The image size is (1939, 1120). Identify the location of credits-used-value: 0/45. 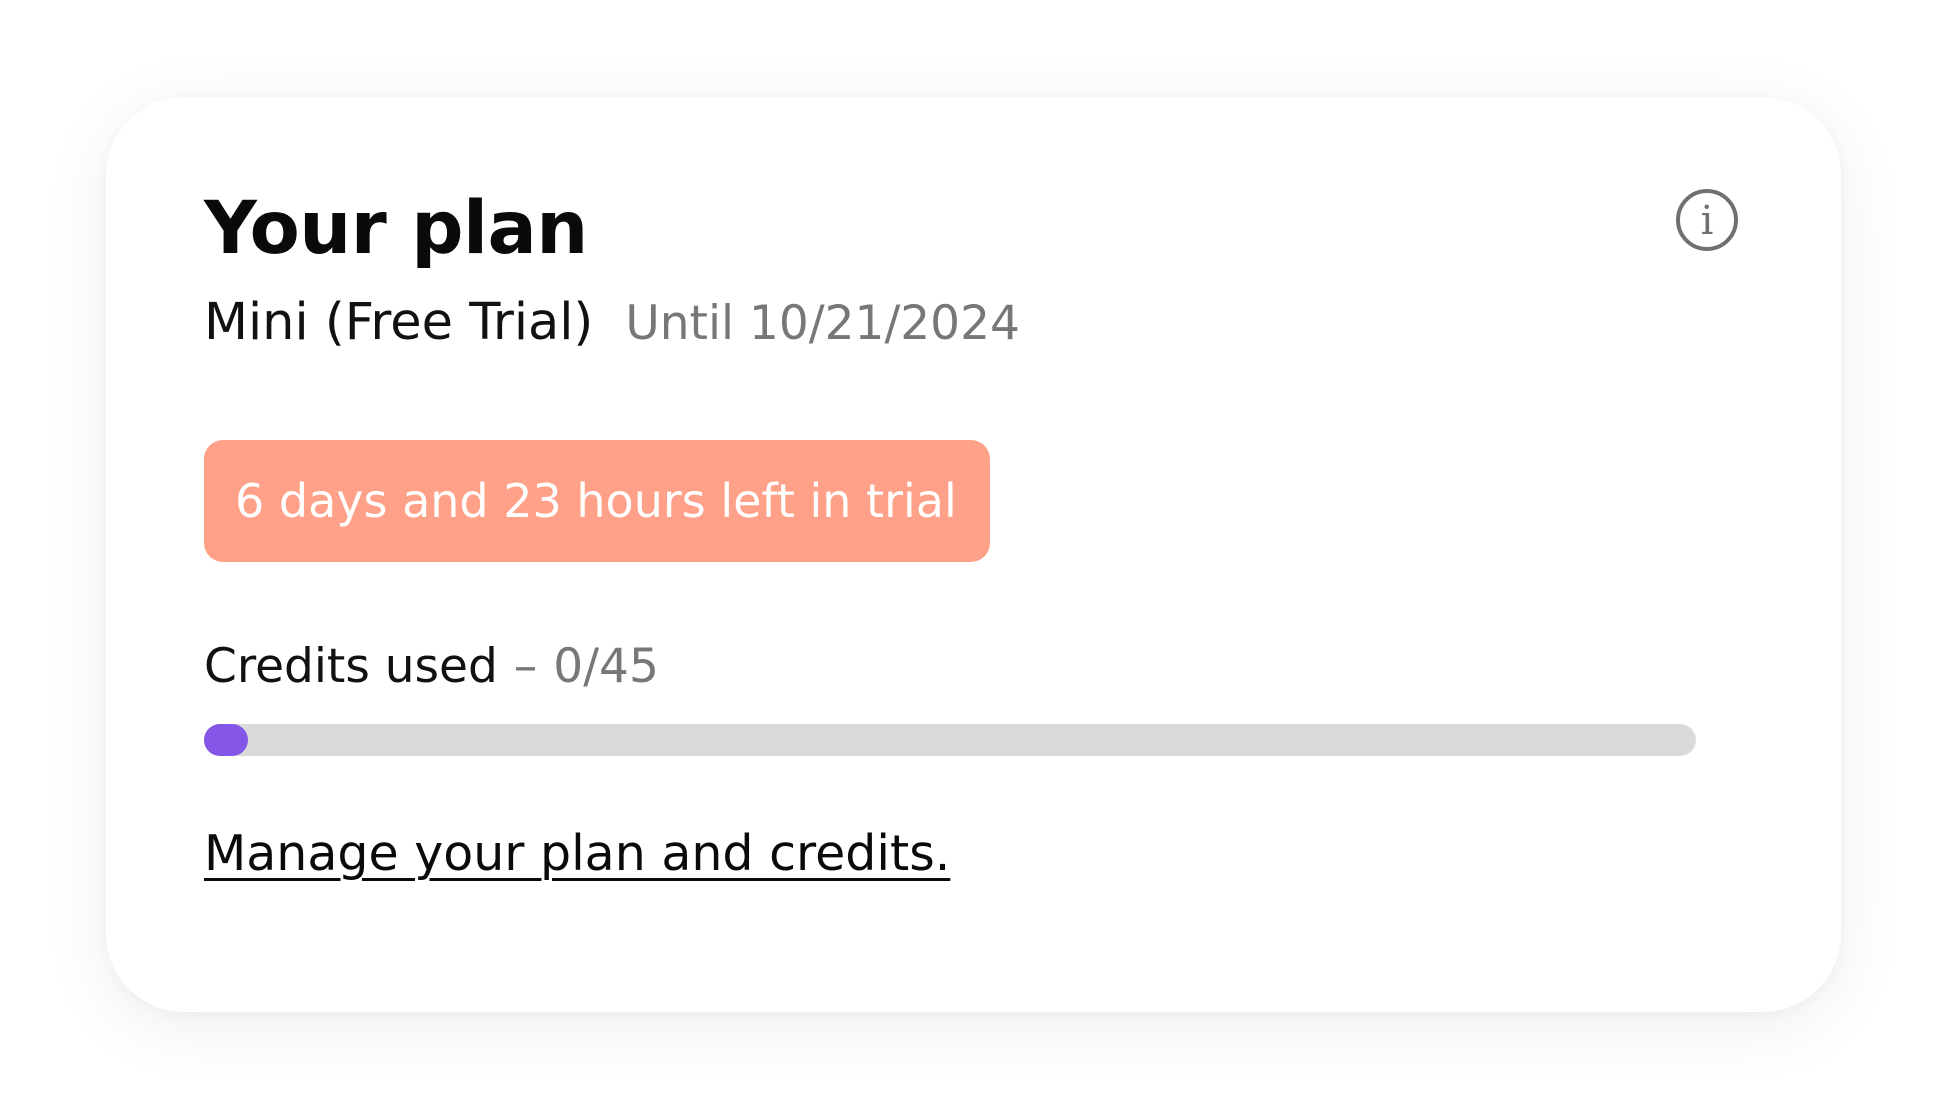
(606, 666).